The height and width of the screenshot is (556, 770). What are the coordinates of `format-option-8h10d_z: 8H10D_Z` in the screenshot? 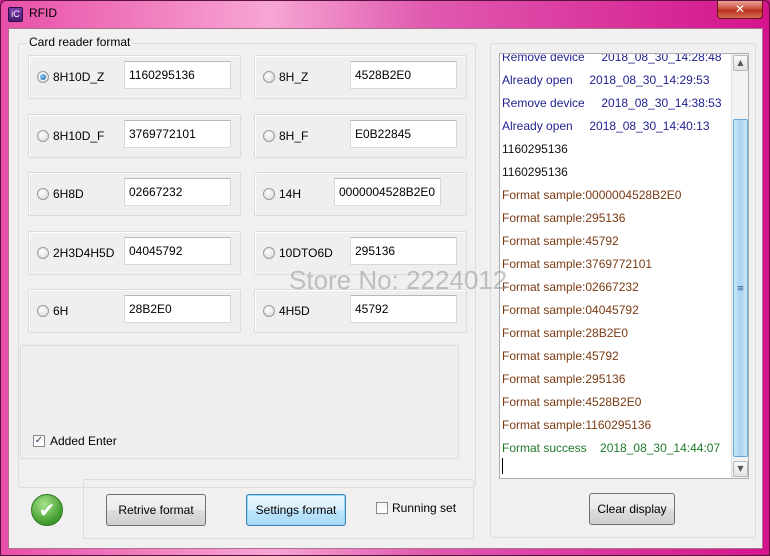 It's located at (134, 77).